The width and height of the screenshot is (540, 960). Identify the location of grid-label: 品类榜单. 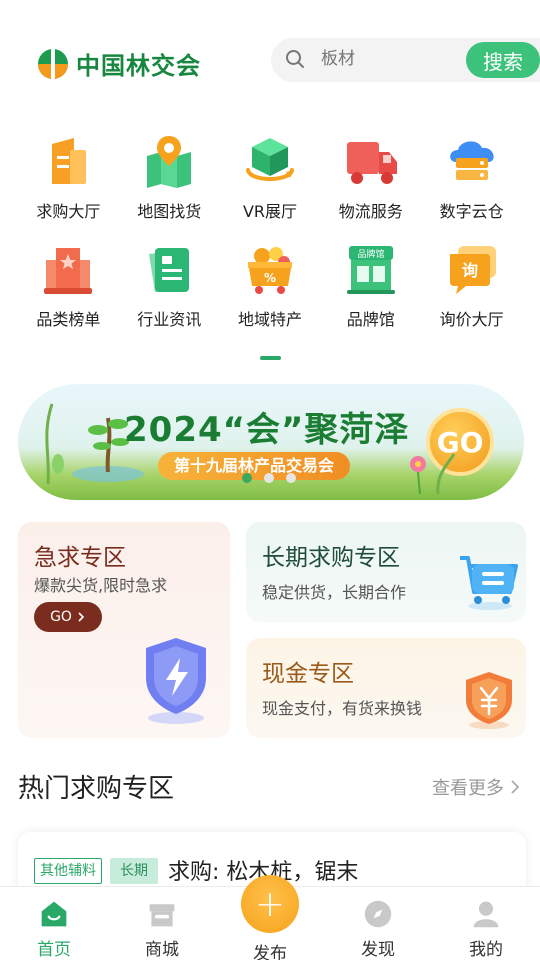
(68, 319).